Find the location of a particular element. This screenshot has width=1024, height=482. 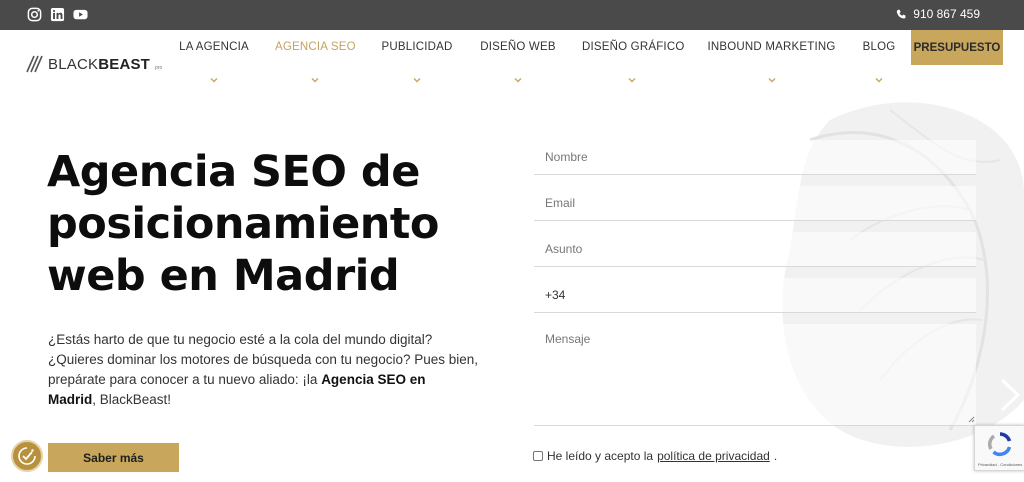

nav-item-agencia-seo: AGENCIA SEO is located at coordinates (315, 65).